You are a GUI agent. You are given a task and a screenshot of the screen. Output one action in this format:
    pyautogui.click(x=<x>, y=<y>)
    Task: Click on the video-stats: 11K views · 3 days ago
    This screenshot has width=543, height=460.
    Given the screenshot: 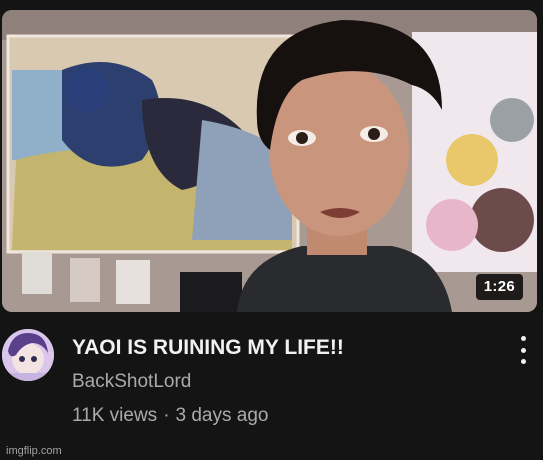 What is the action you would take?
    pyautogui.click(x=170, y=416)
    